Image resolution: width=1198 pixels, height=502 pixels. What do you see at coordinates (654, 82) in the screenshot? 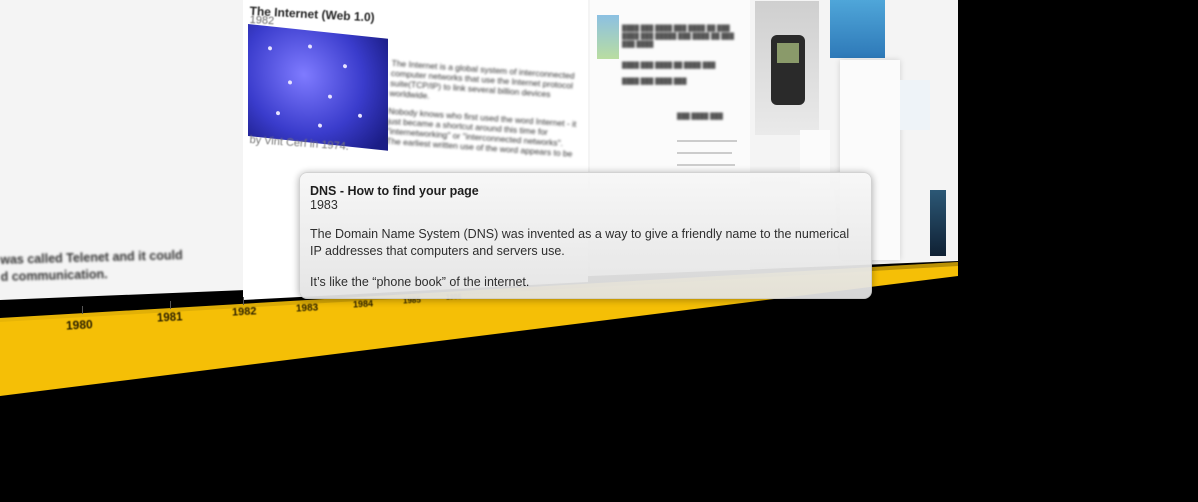
I see `www-card-text-3: ████ ███ ████ ███` at bounding box center [654, 82].